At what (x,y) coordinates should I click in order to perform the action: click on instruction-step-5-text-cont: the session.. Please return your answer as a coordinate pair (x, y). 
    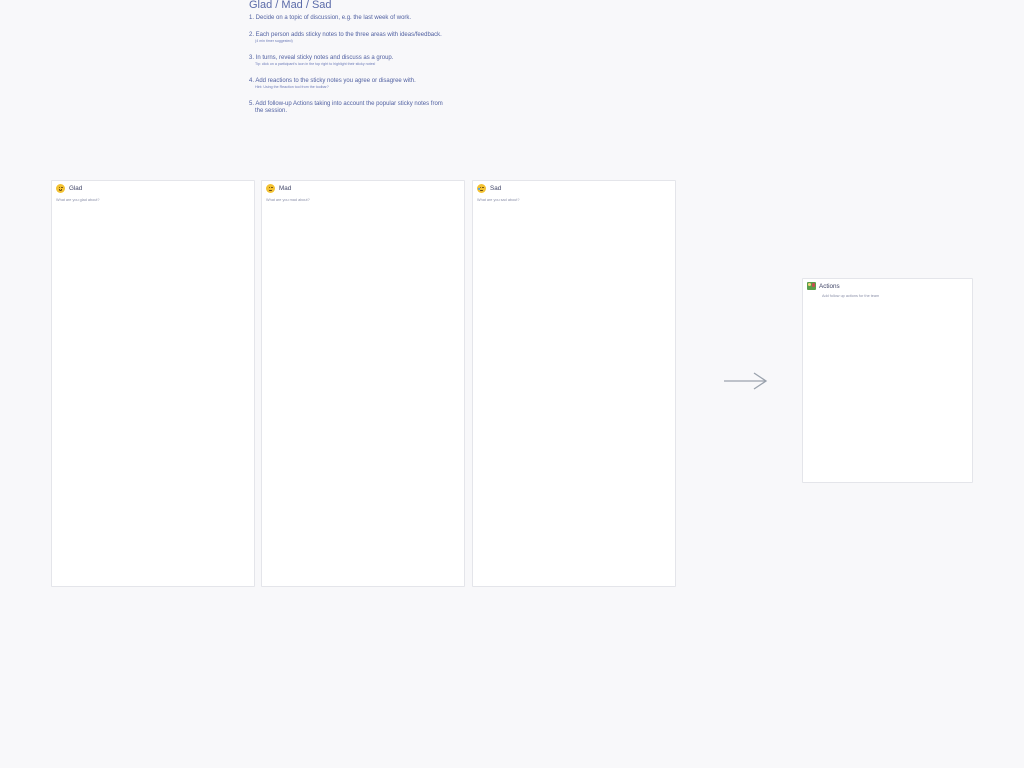
    Looking at the image, I should click on (271, 111).